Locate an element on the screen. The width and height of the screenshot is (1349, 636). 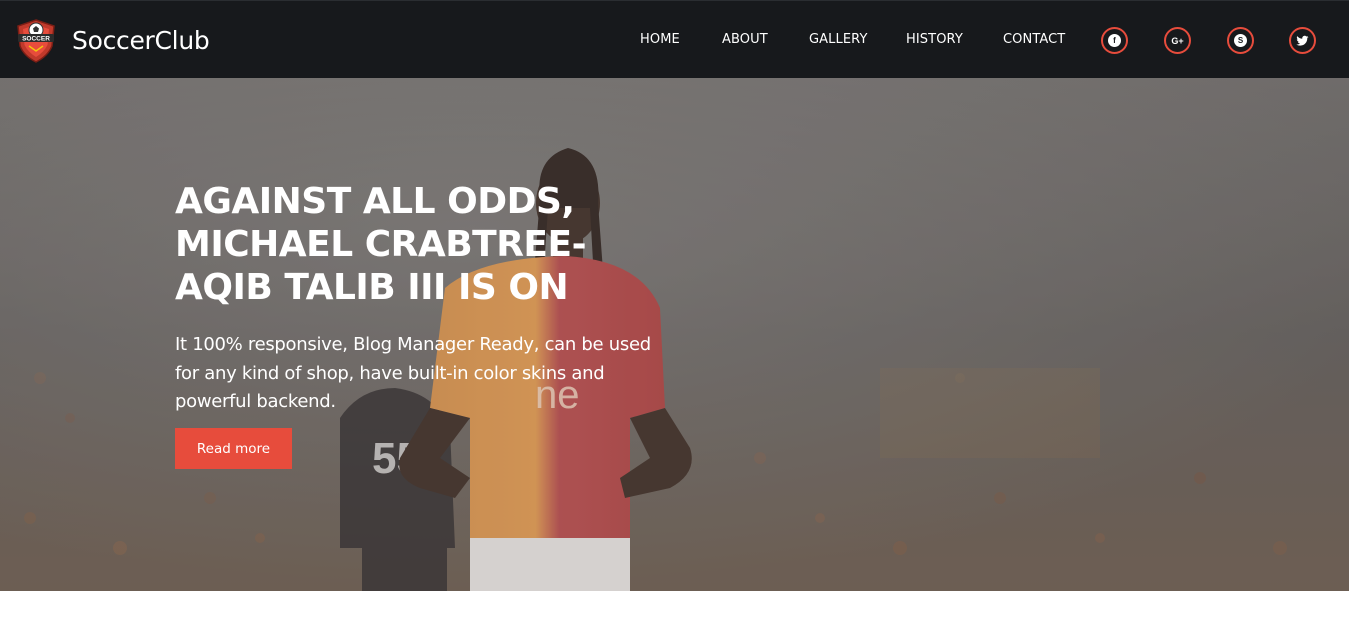
facebook-link: f is located at coordinates (1114, 40).